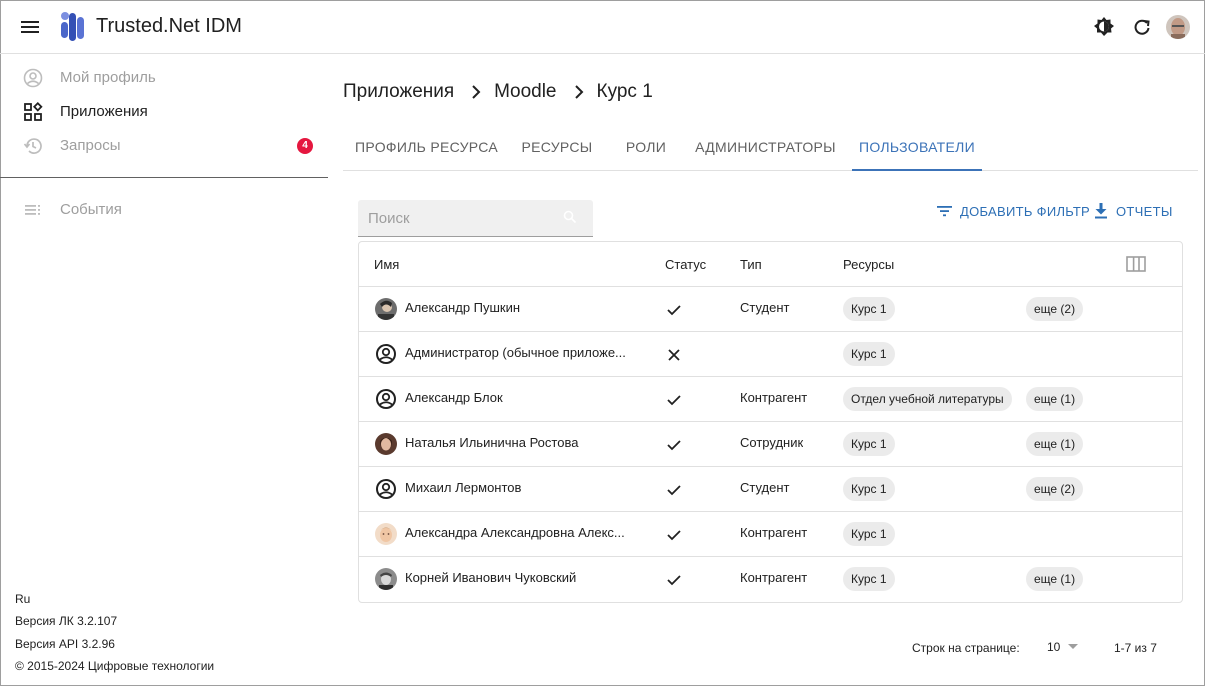  What do you see at coordinates (525, 442) in the screenshot?
I see `user-name: Наталья Ильинична Ростова` at bounding box center [525, 442].